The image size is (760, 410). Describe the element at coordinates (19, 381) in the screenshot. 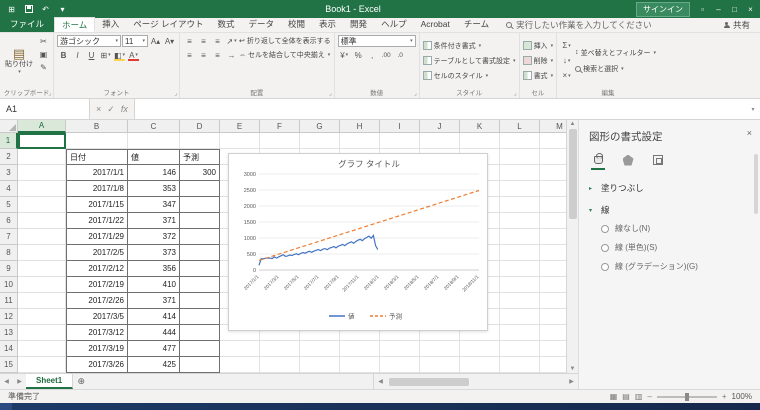

I see `sheet-nav-right-icon: ▶` at that location.